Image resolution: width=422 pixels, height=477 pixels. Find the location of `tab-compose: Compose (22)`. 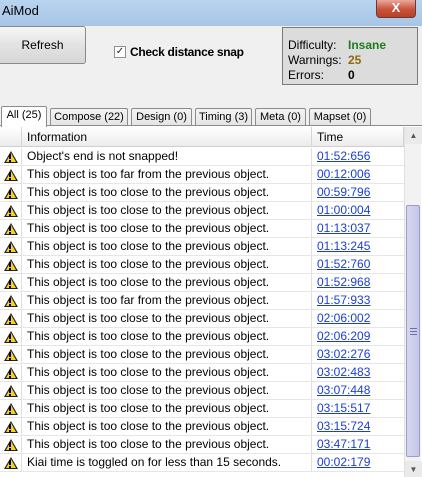

tab-compose: Compose (22) is located at coordinates (89, 117).